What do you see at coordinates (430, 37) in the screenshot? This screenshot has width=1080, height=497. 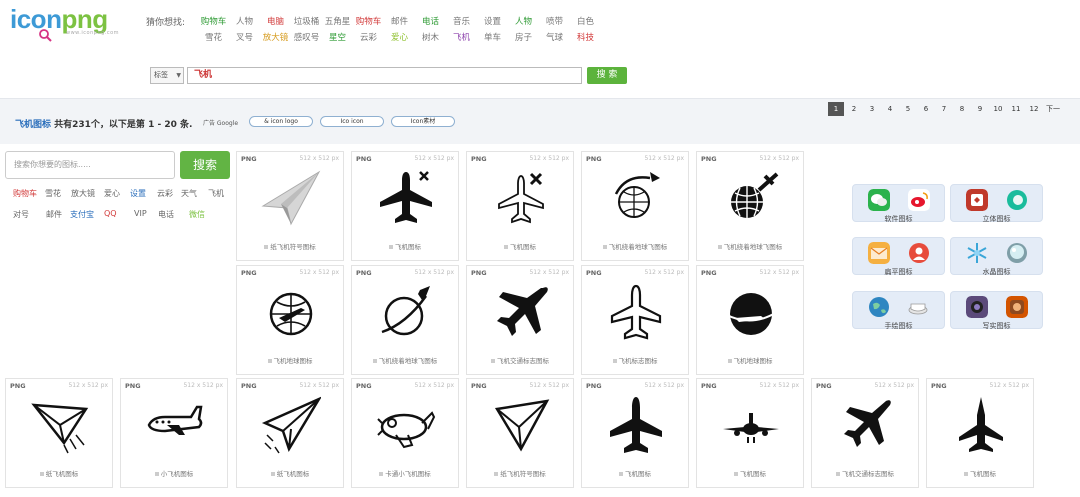 I see `suggest-tag: 树木` at bounding box center [430, 37].